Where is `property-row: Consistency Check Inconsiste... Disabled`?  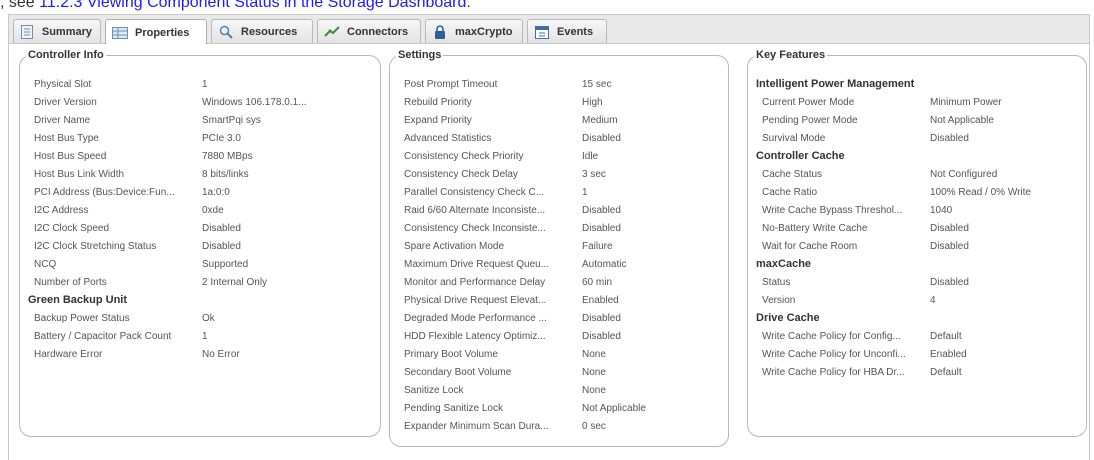
property-row: Consistency Check Inconsiste... Disabled is located at coordinates (566, 228).